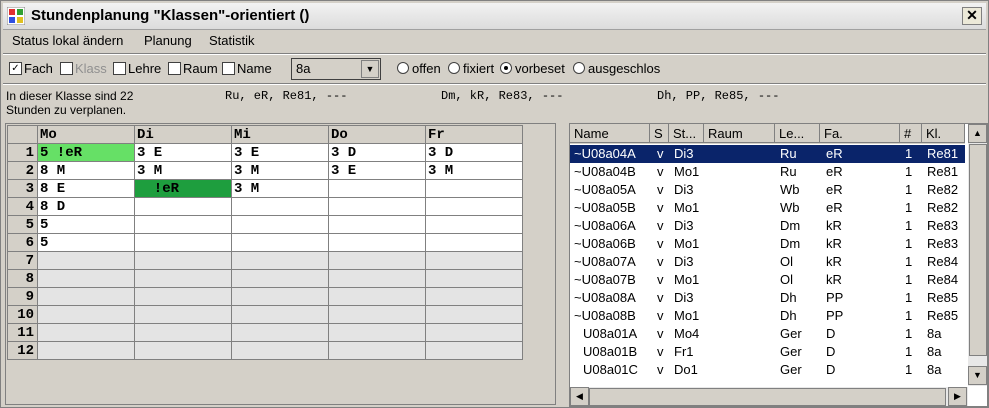 The height and width of the screenshot is (408, 989). What do you see at coordinates (767, 316) in the screenshot?
I see `list-row: ~U08a08B v Mo1 Dh PP 1 Re85` at bounding box center [767, 316].